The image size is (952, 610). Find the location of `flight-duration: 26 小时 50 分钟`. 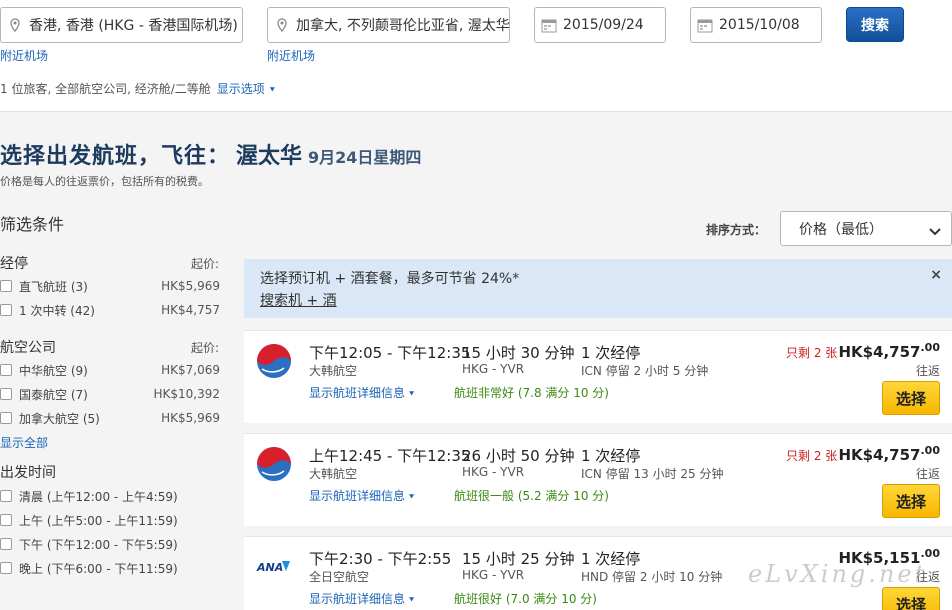

flight-duration: 26 小时 50 分钟 is located at coordinates (518, 456).